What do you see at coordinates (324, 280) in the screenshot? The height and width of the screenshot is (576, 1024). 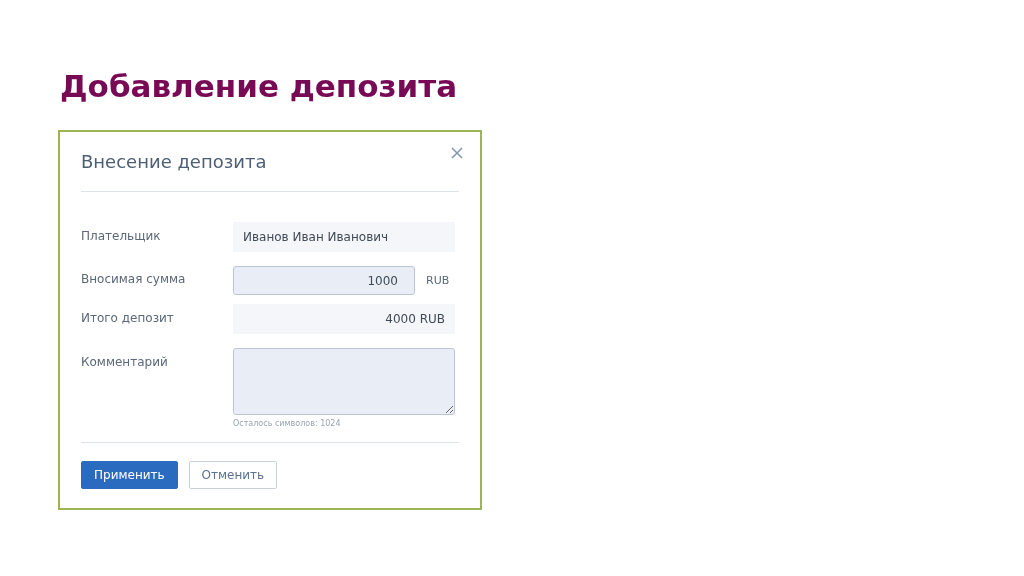 I see `amount-input: 1000` at bounding box center [324, 280].